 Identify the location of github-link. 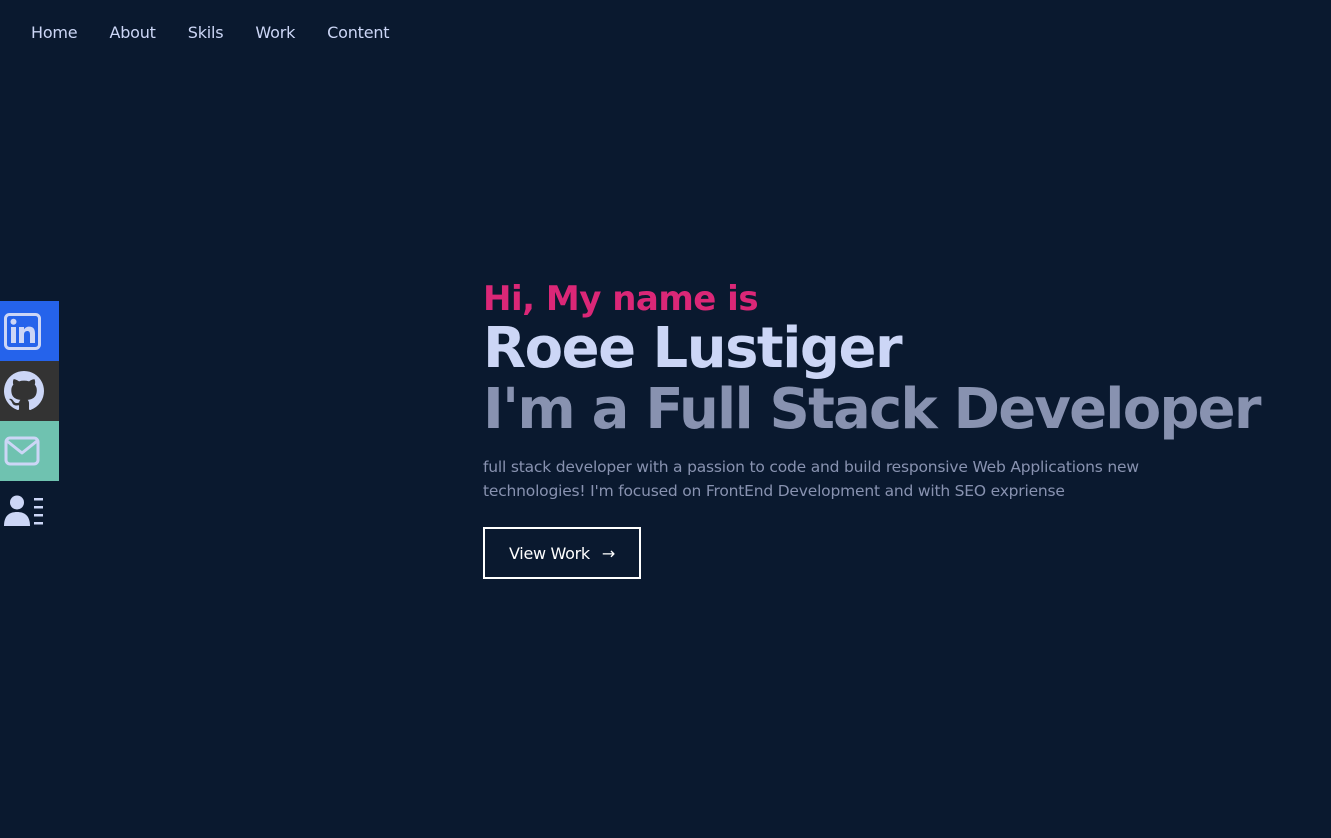
(29, 391).